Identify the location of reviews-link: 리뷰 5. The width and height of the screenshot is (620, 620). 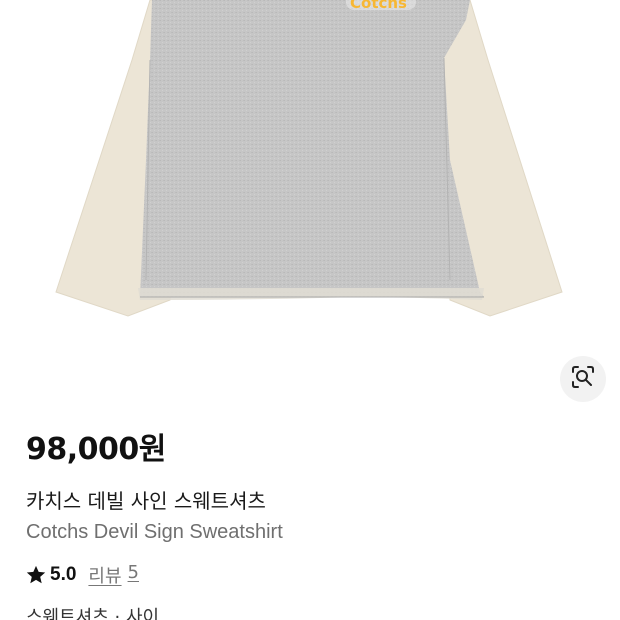
(113, 575).